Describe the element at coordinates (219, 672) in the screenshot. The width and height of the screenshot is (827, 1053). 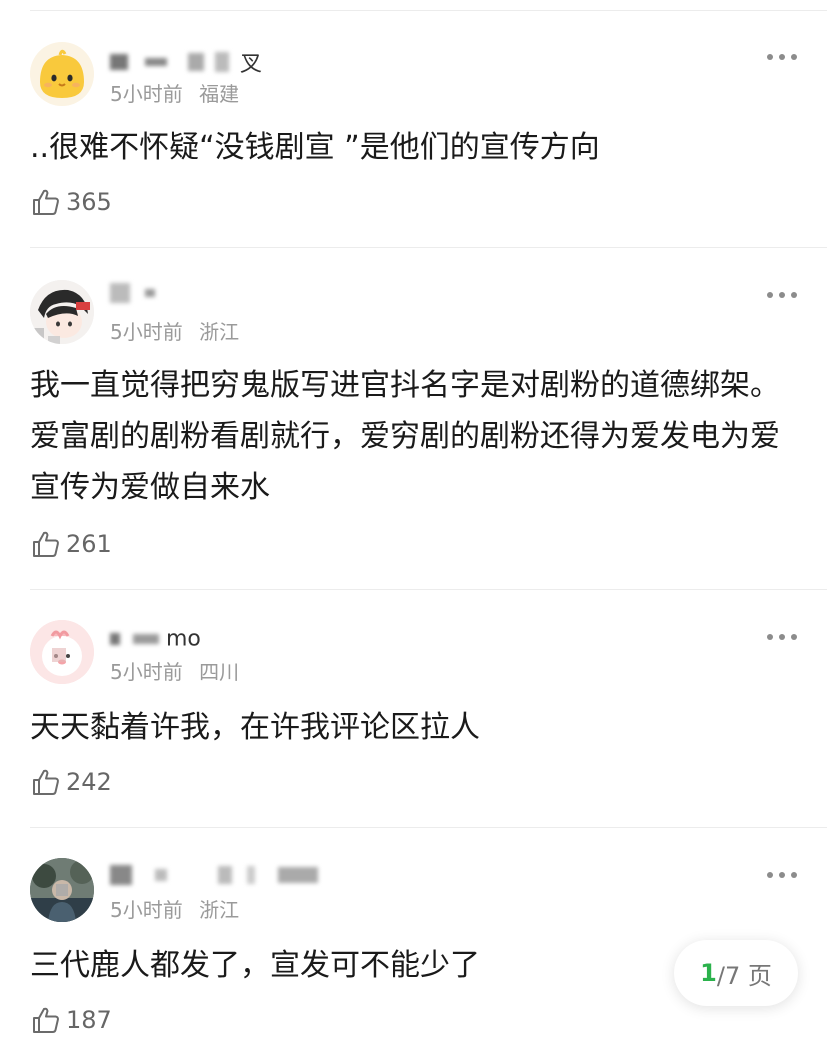
I see `comment-location: 四川` at that location.